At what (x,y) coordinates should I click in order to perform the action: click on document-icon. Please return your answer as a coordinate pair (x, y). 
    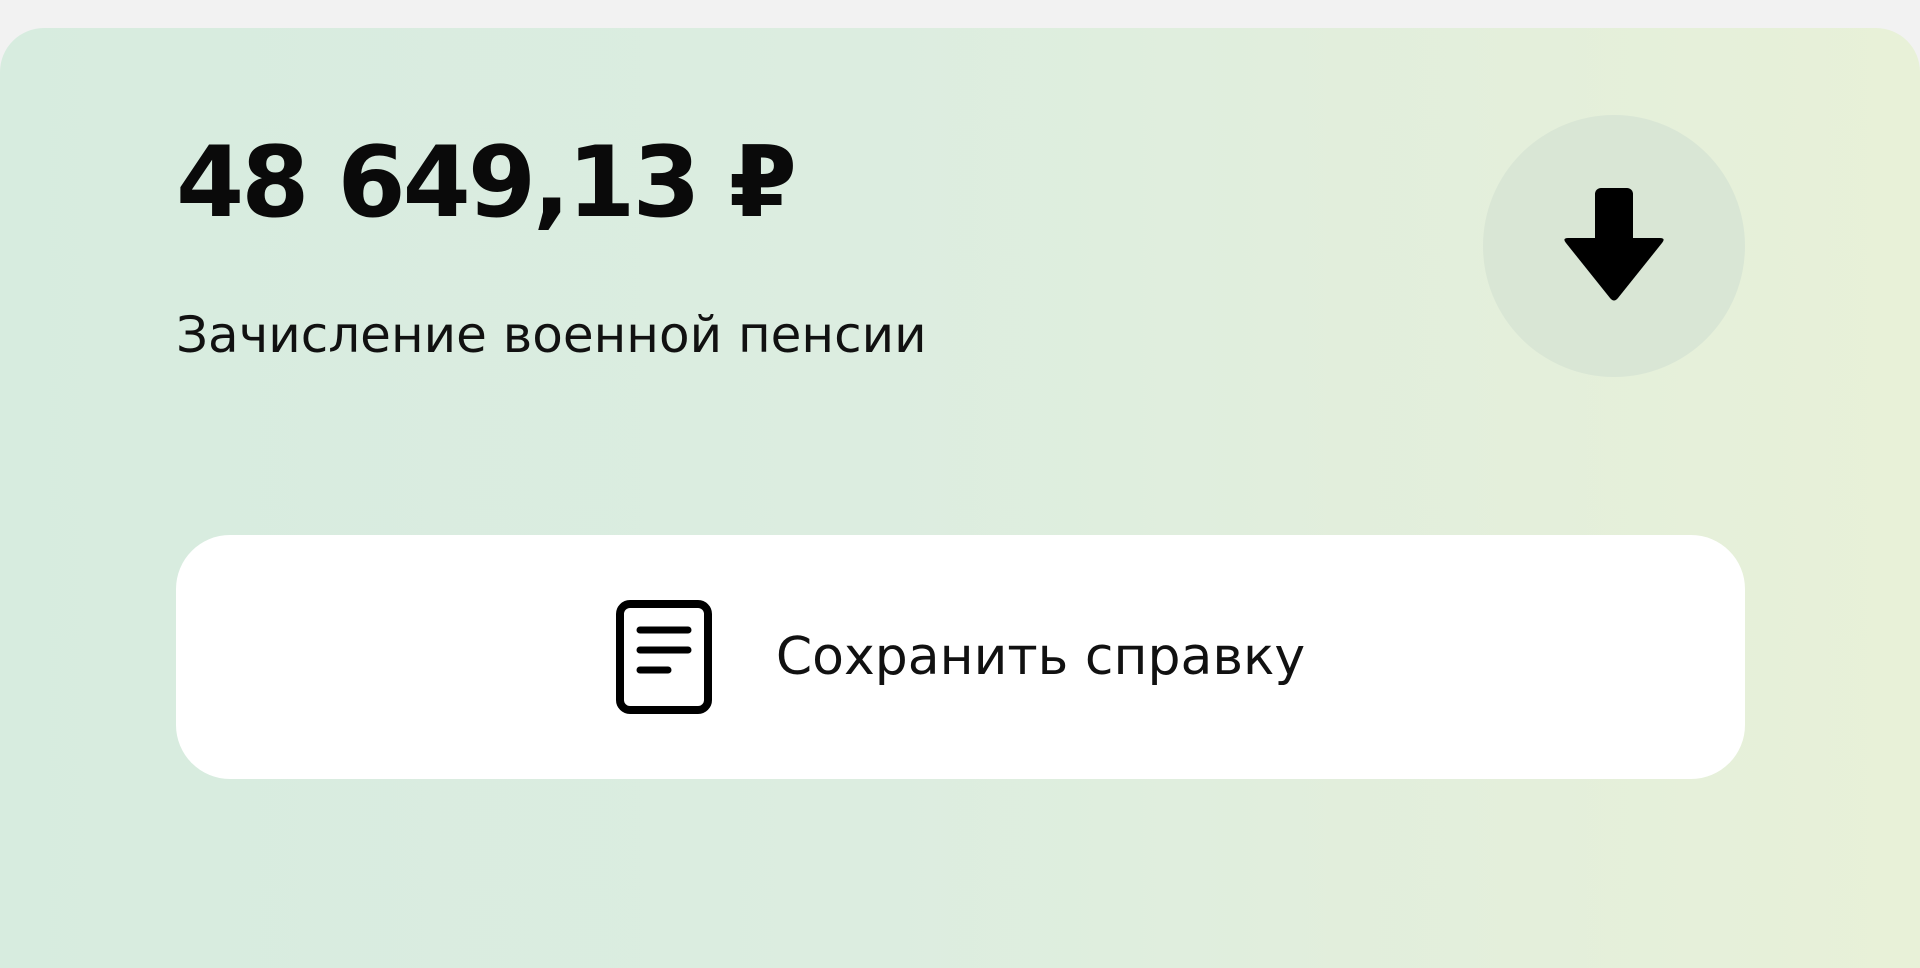
    Looking at the image, I should click on (663, 657).